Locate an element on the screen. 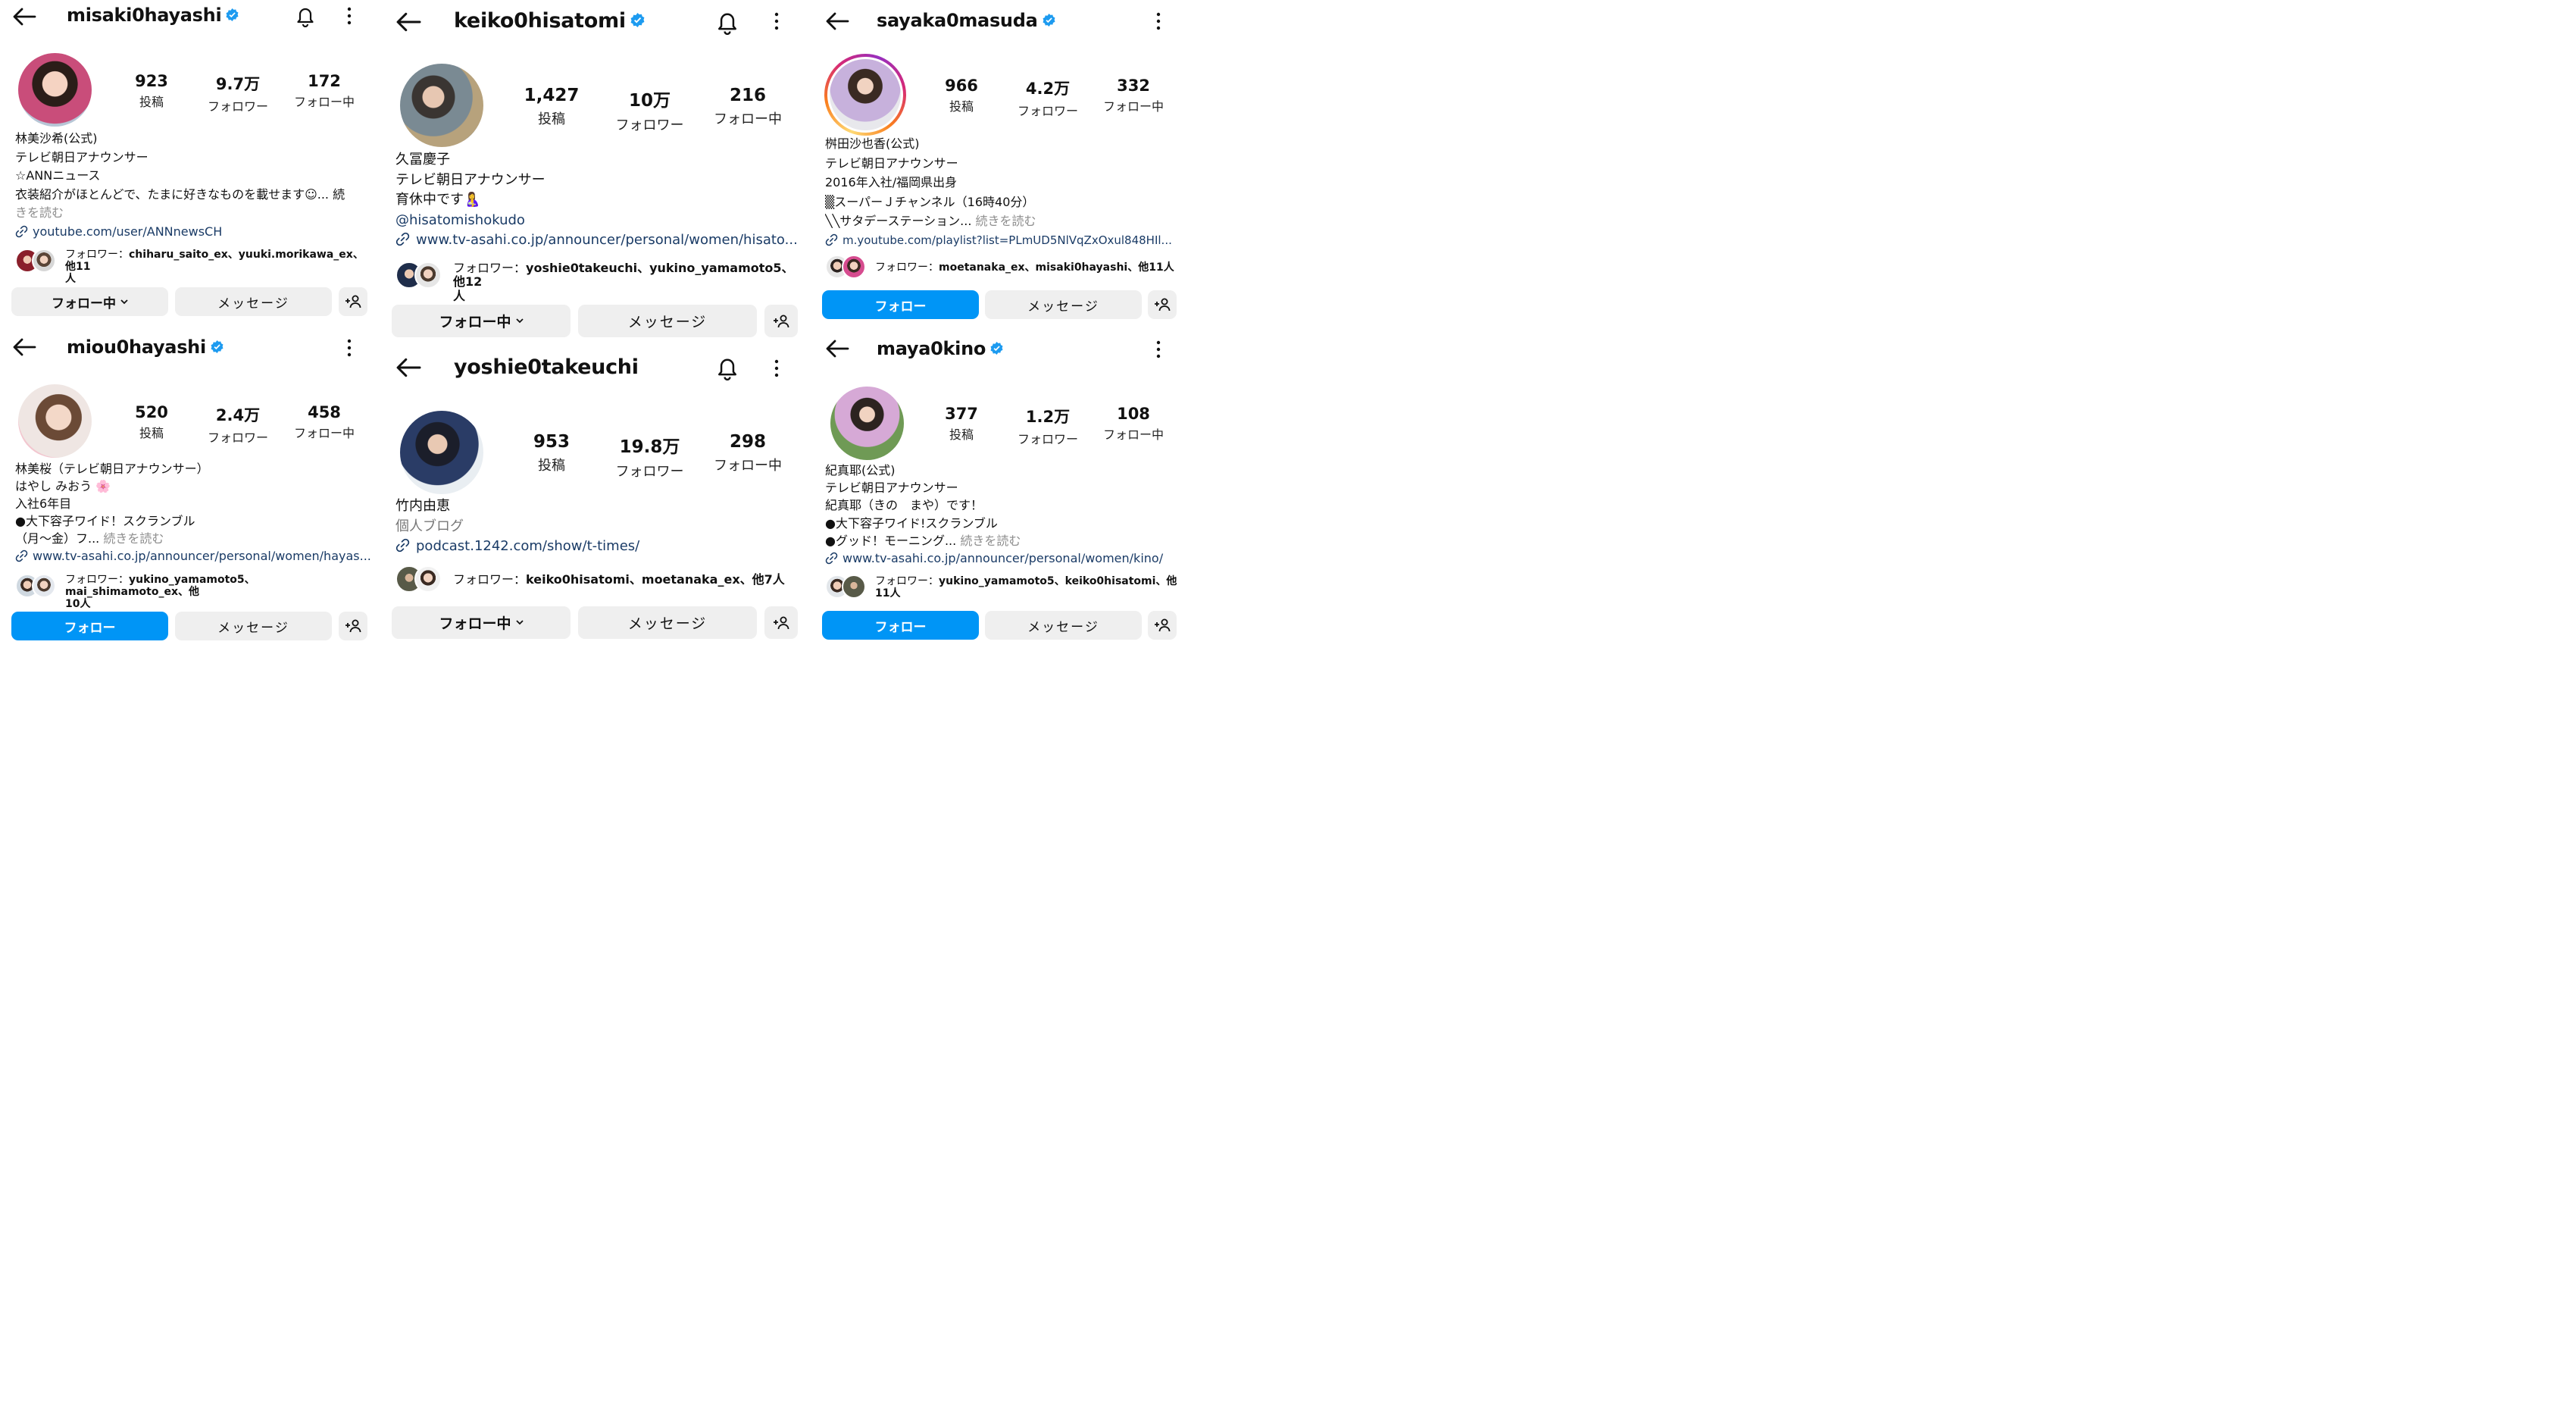 Image resolution: width=2576 pixels, height=1415 pixels. posts-count: 377 投稿 is located at coordinates (961, 424).